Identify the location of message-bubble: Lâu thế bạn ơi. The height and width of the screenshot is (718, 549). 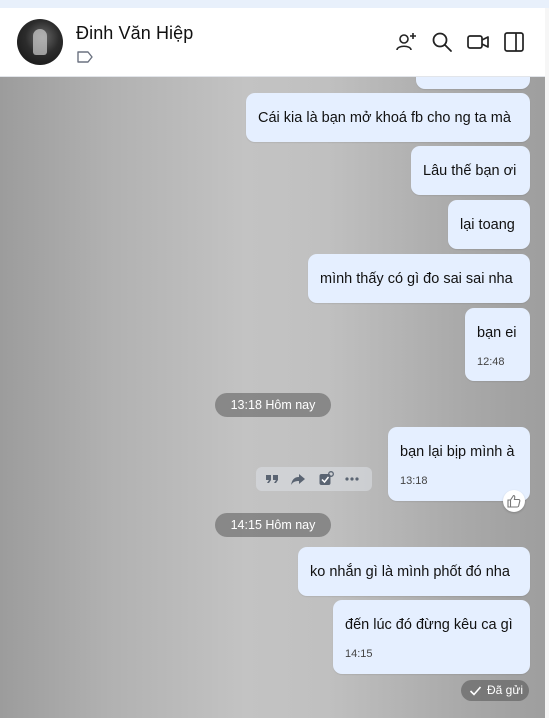
(470, 170).